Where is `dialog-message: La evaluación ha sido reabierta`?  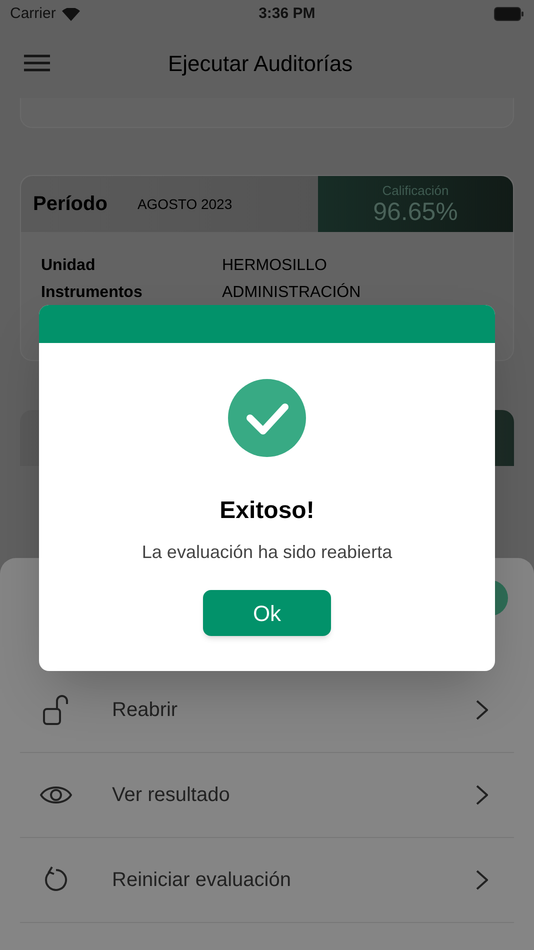 dialog-message: La evaluación ha sido reabierta is located at coordinates (267, 552).